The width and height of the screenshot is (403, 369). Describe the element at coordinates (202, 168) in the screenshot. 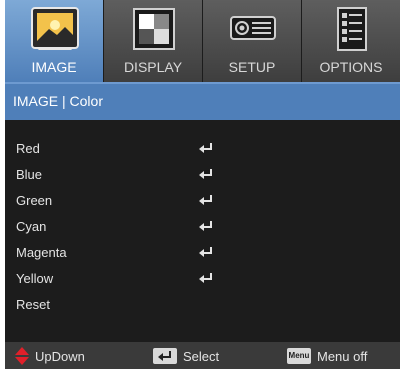

I see `menu-item-blue: Blue` at that location.